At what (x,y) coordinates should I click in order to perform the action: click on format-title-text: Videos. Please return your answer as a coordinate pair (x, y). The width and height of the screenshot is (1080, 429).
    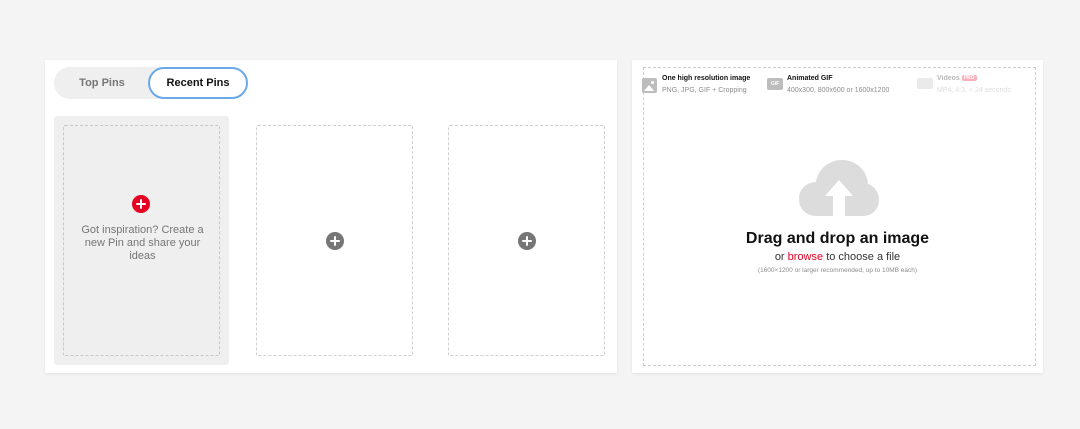
    Looking at the image, I should click on (948, 78).